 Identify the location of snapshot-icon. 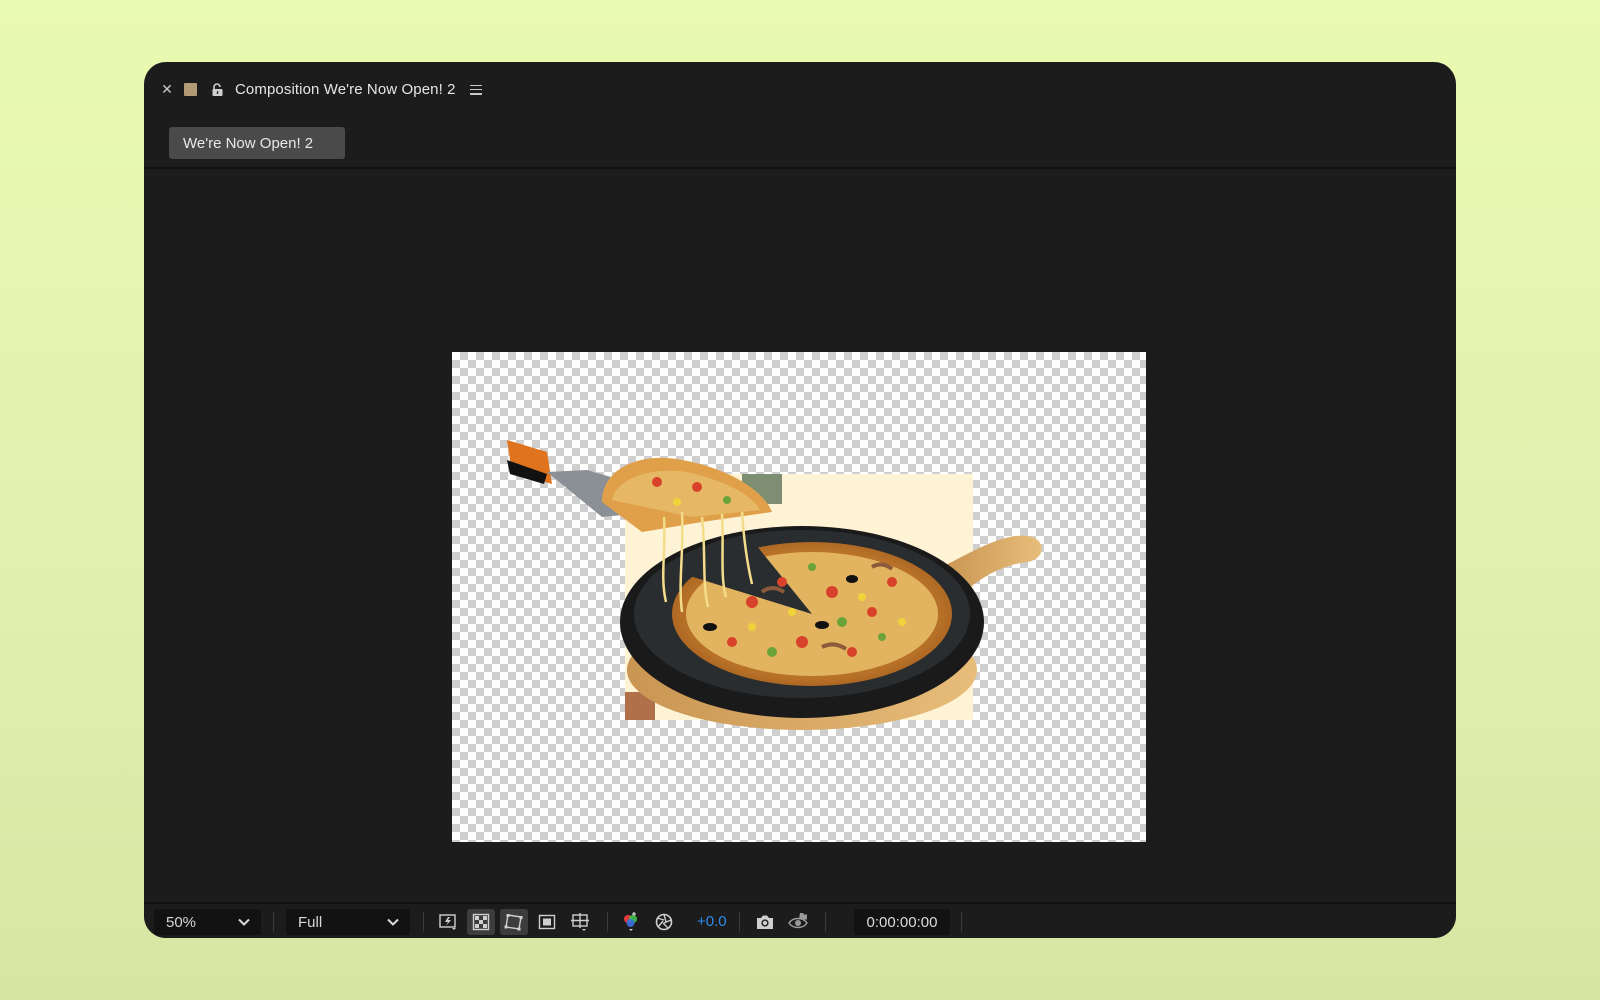
(765, 922).